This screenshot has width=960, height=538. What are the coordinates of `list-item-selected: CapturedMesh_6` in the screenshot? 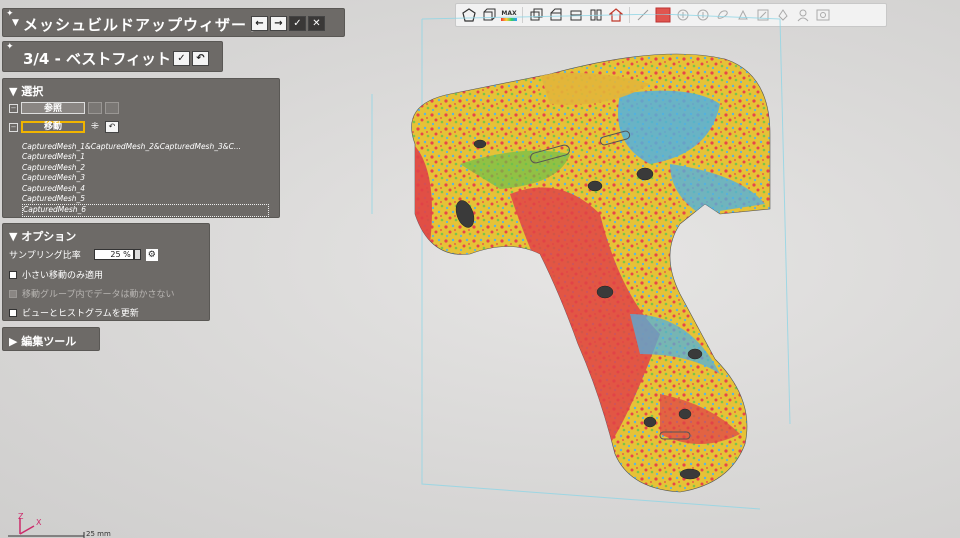 It's located at (145, 210).